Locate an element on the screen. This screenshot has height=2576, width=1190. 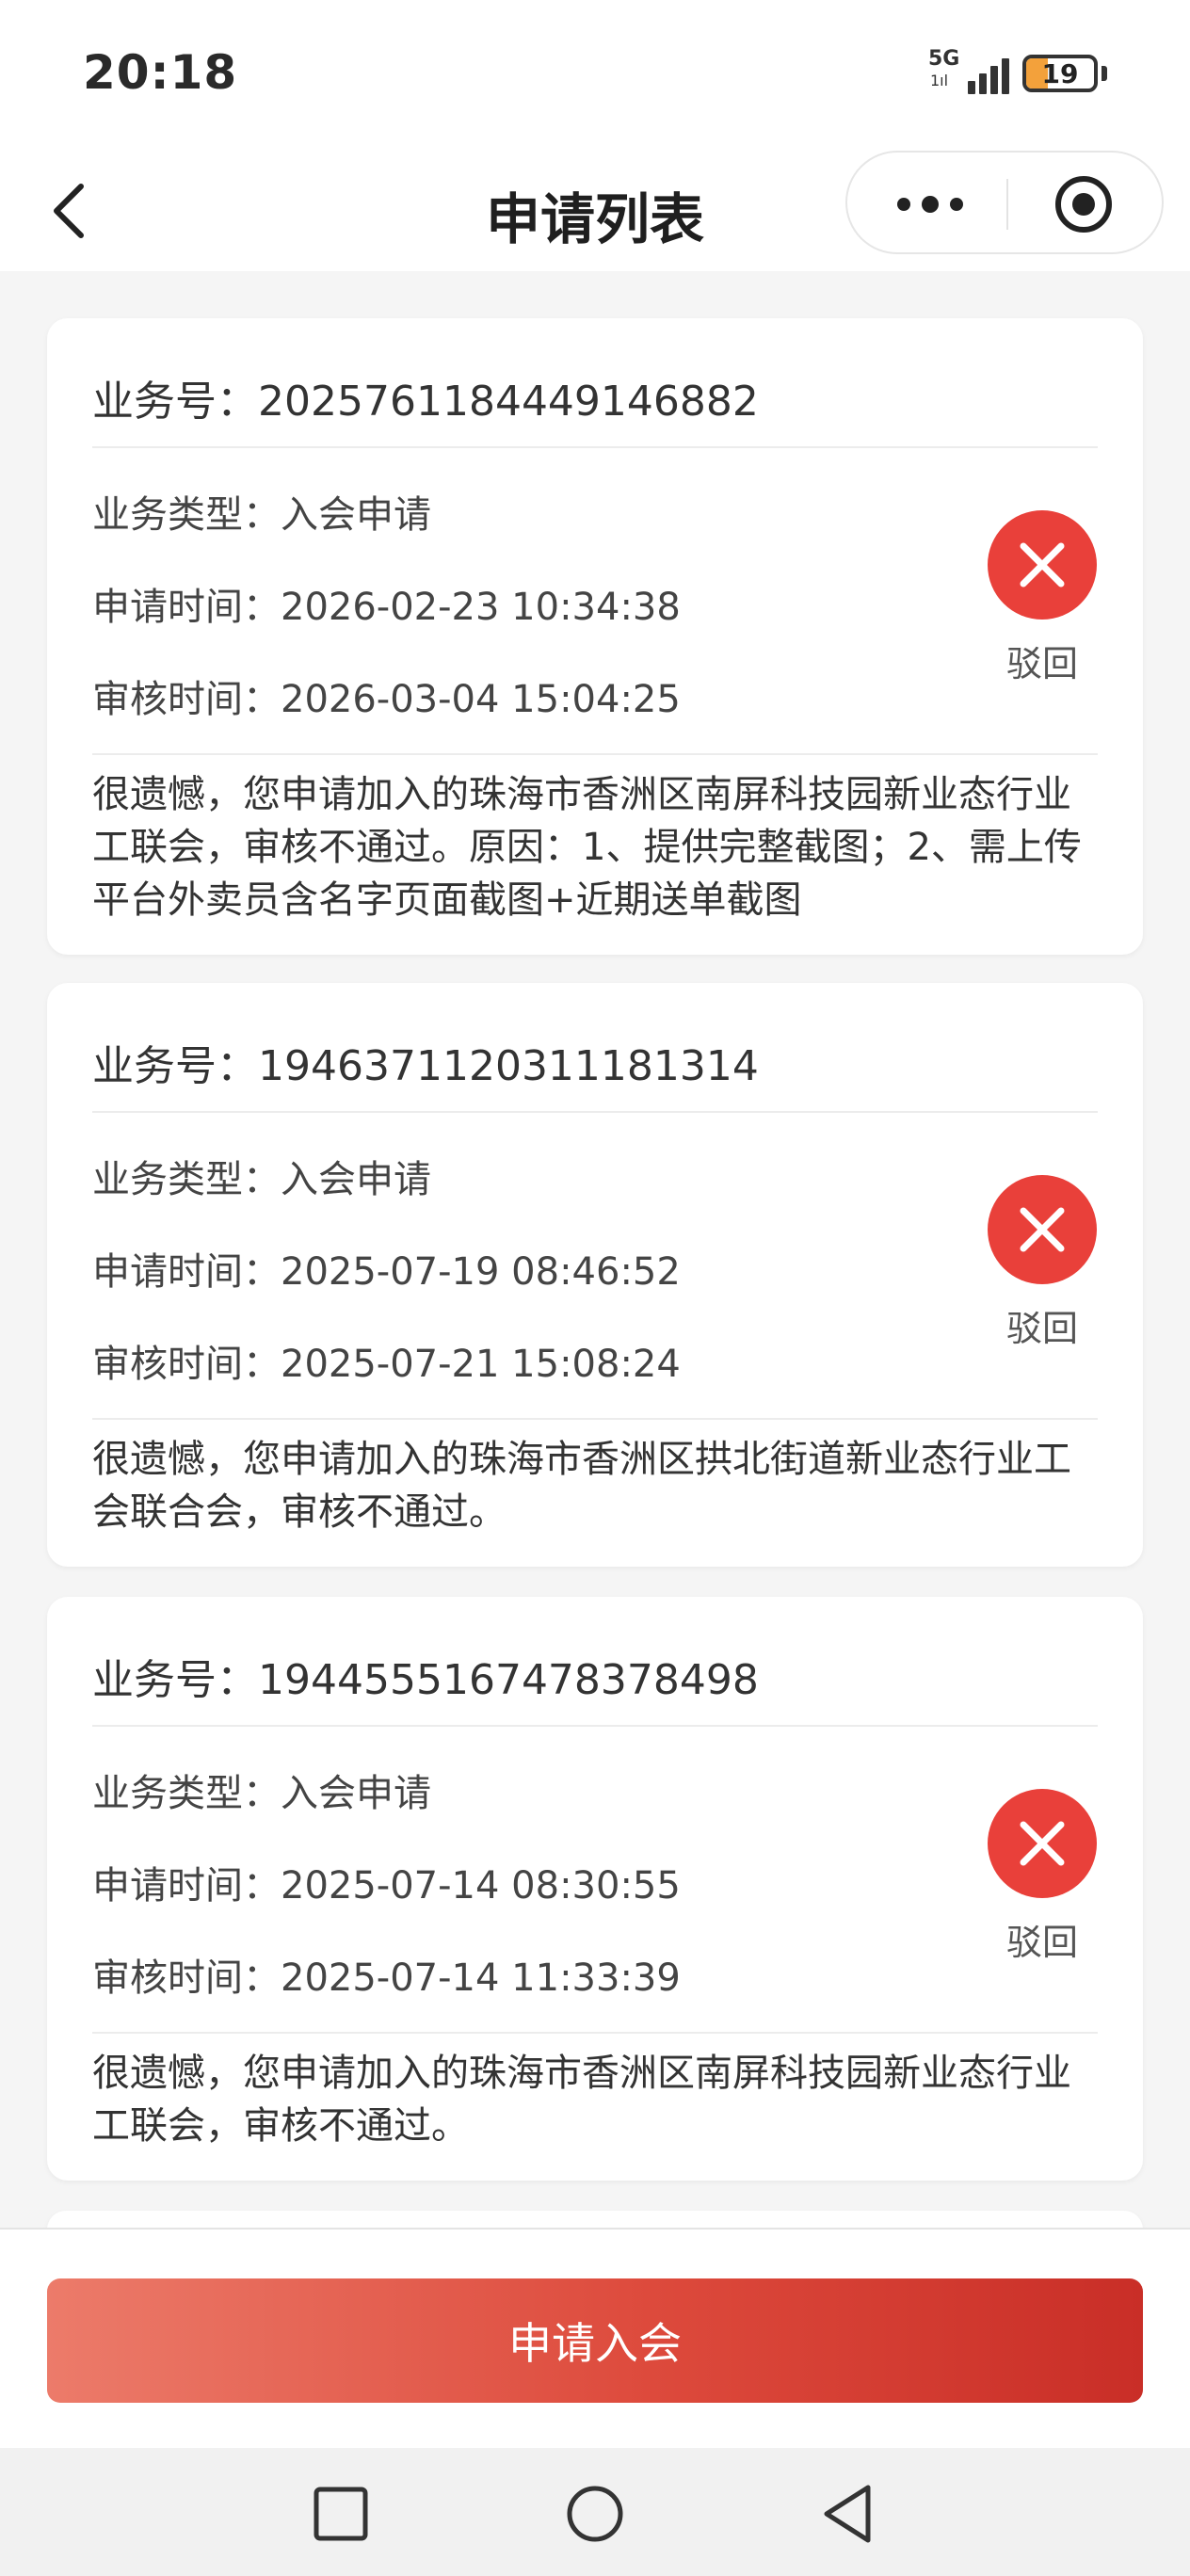
review-time: 审核时间：2026-03-04 15:04:25 is located at coordinates (386, 699).